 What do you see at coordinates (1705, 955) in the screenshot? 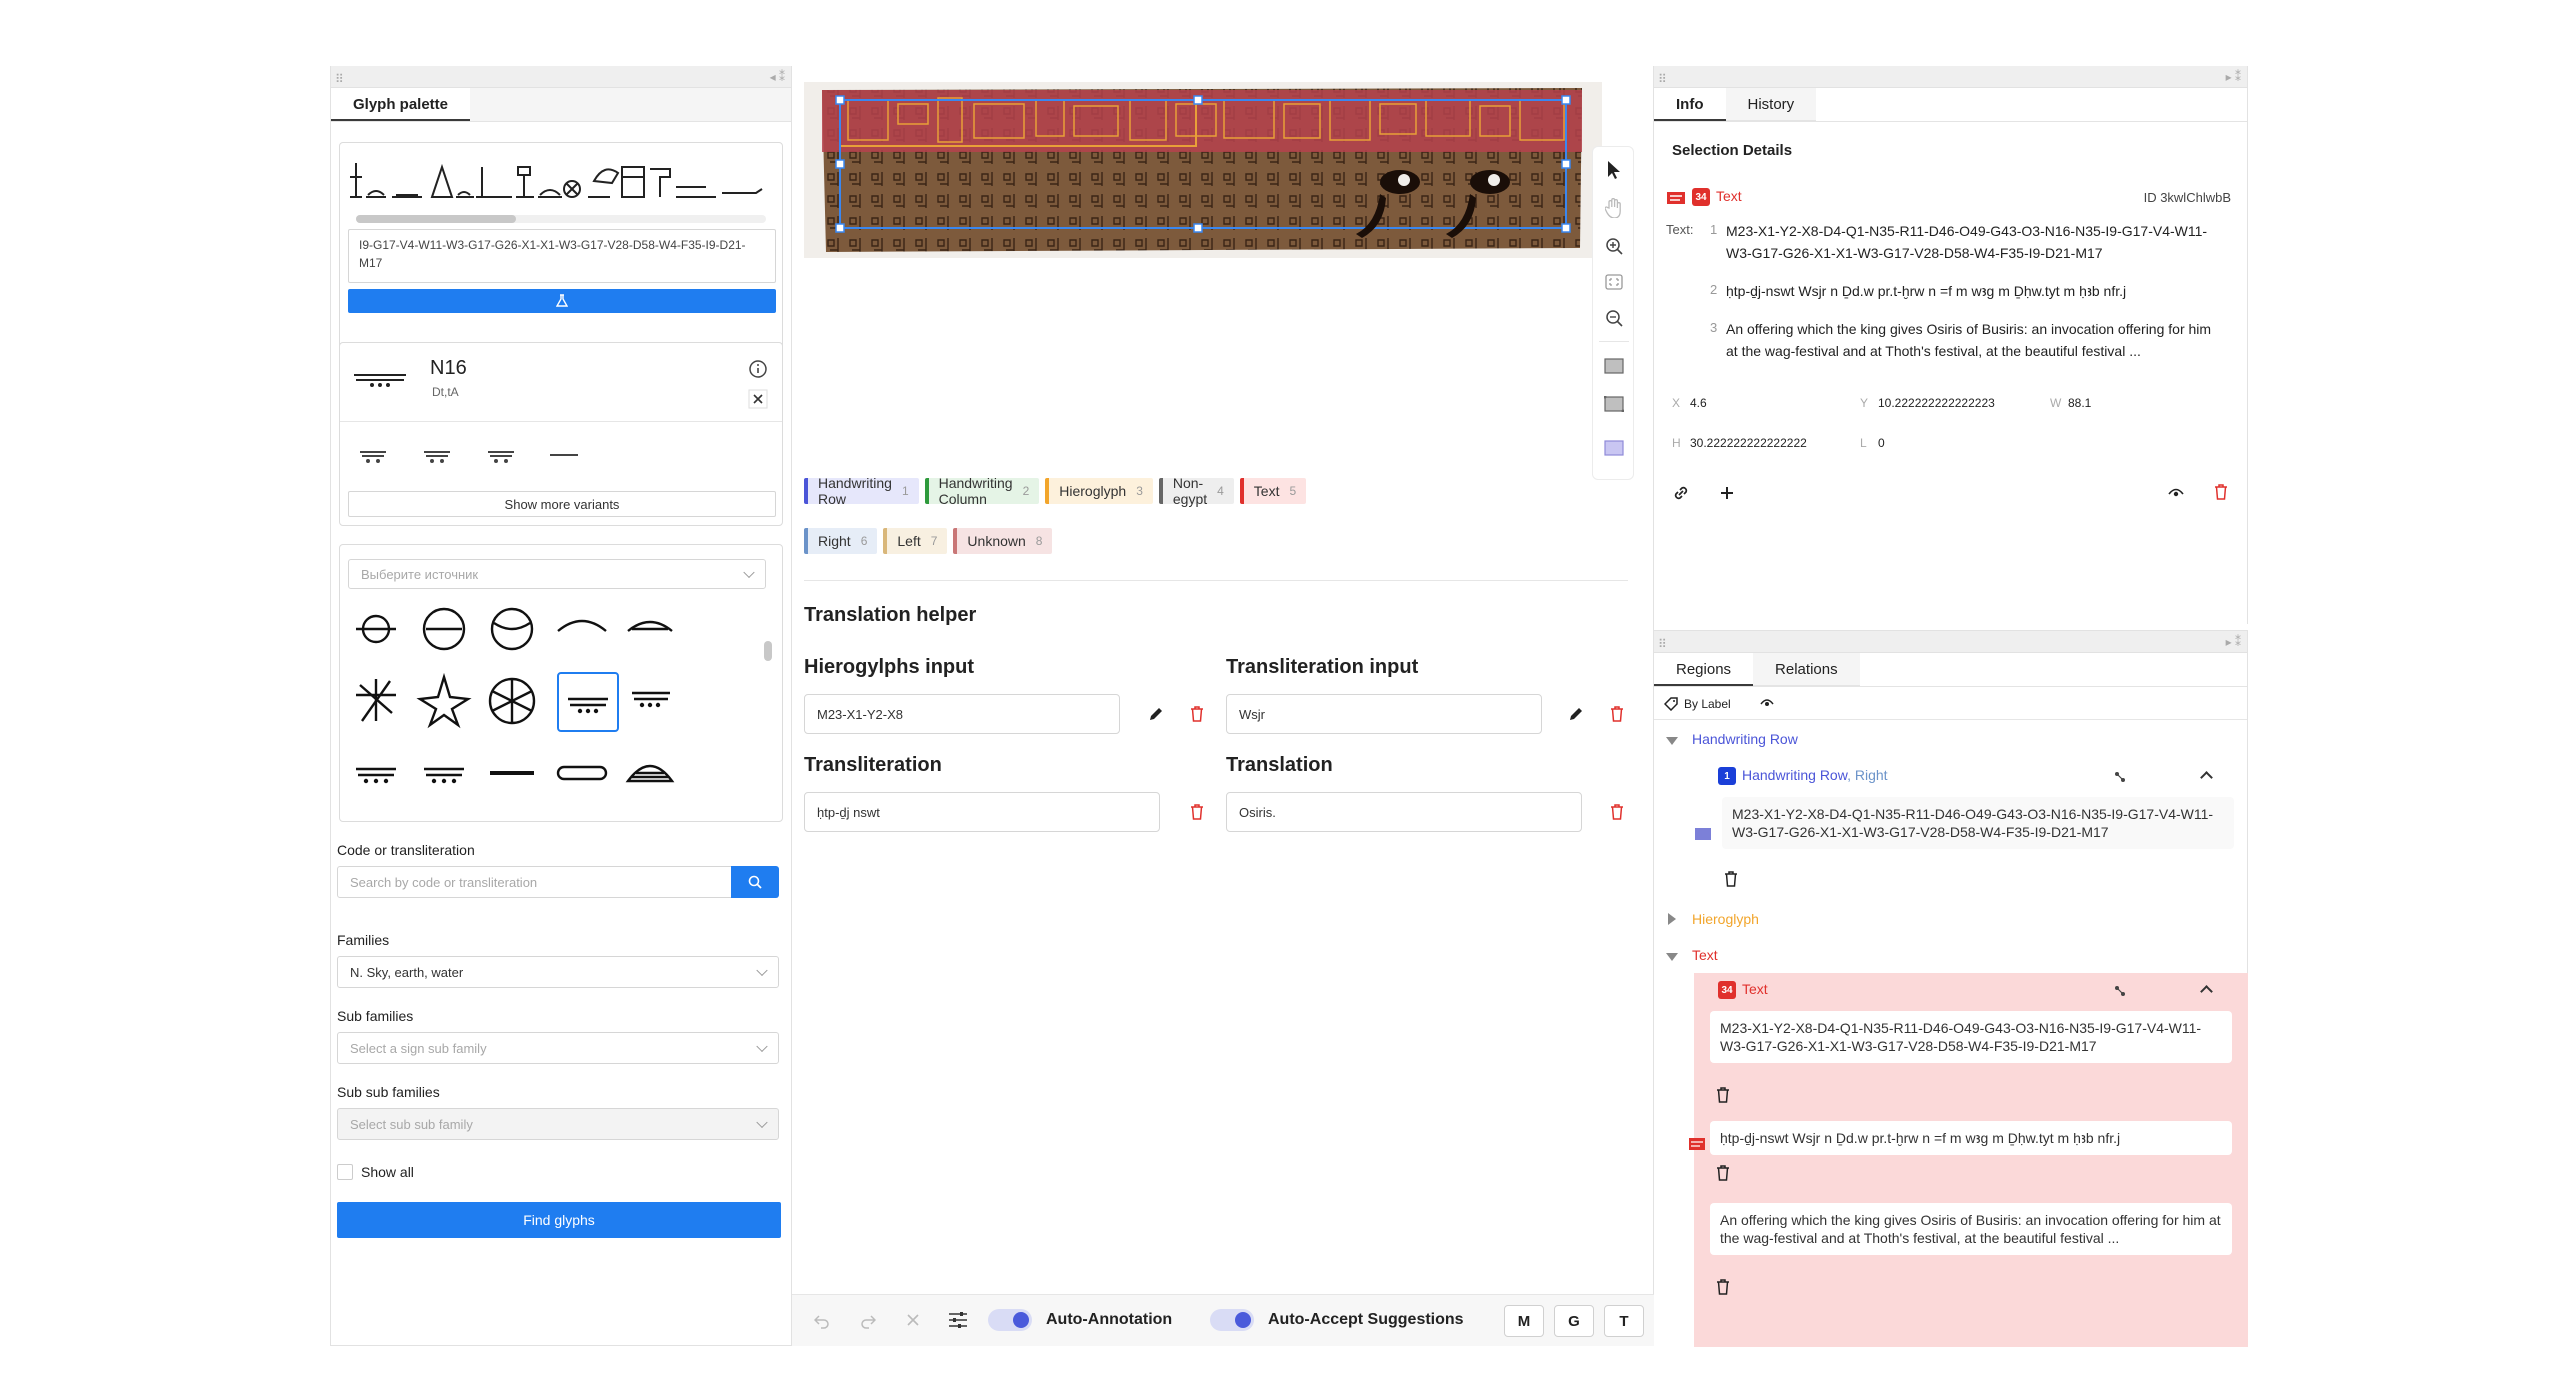
I see `group-text: Text` at bounding box center [1705, 955].